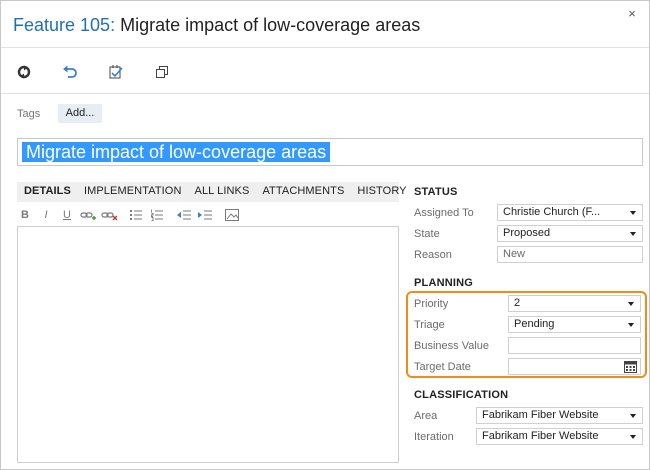 This screenshot has width=650, height=470. What do you see at coordinates (29, 114) in the screenshot?
I see `tags-label: Tags` at bounding box center [29, 114].